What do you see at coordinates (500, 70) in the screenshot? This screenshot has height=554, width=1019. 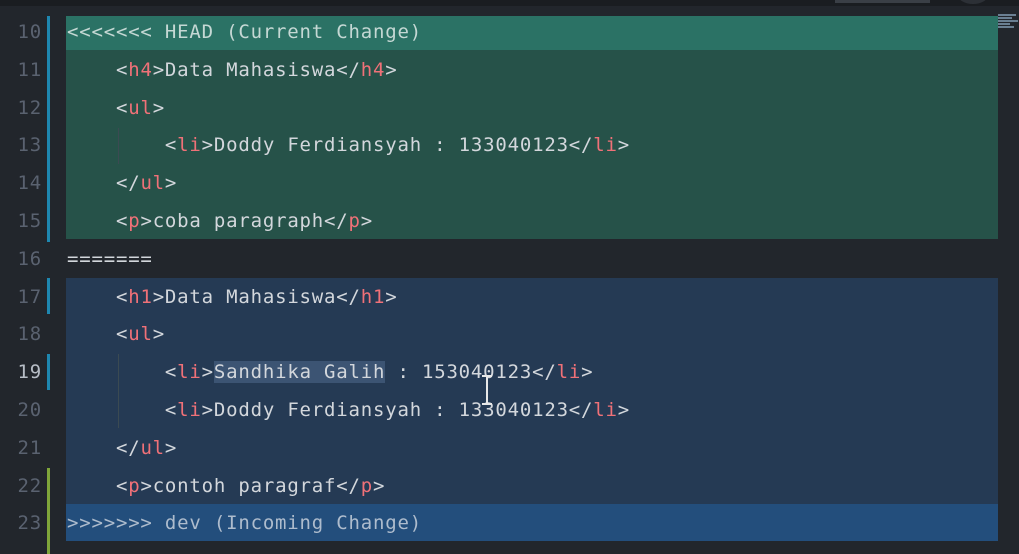 I see `code-line: 11 <h4>Data Mahasiswa</h4>` at bounding box center [500, 70].